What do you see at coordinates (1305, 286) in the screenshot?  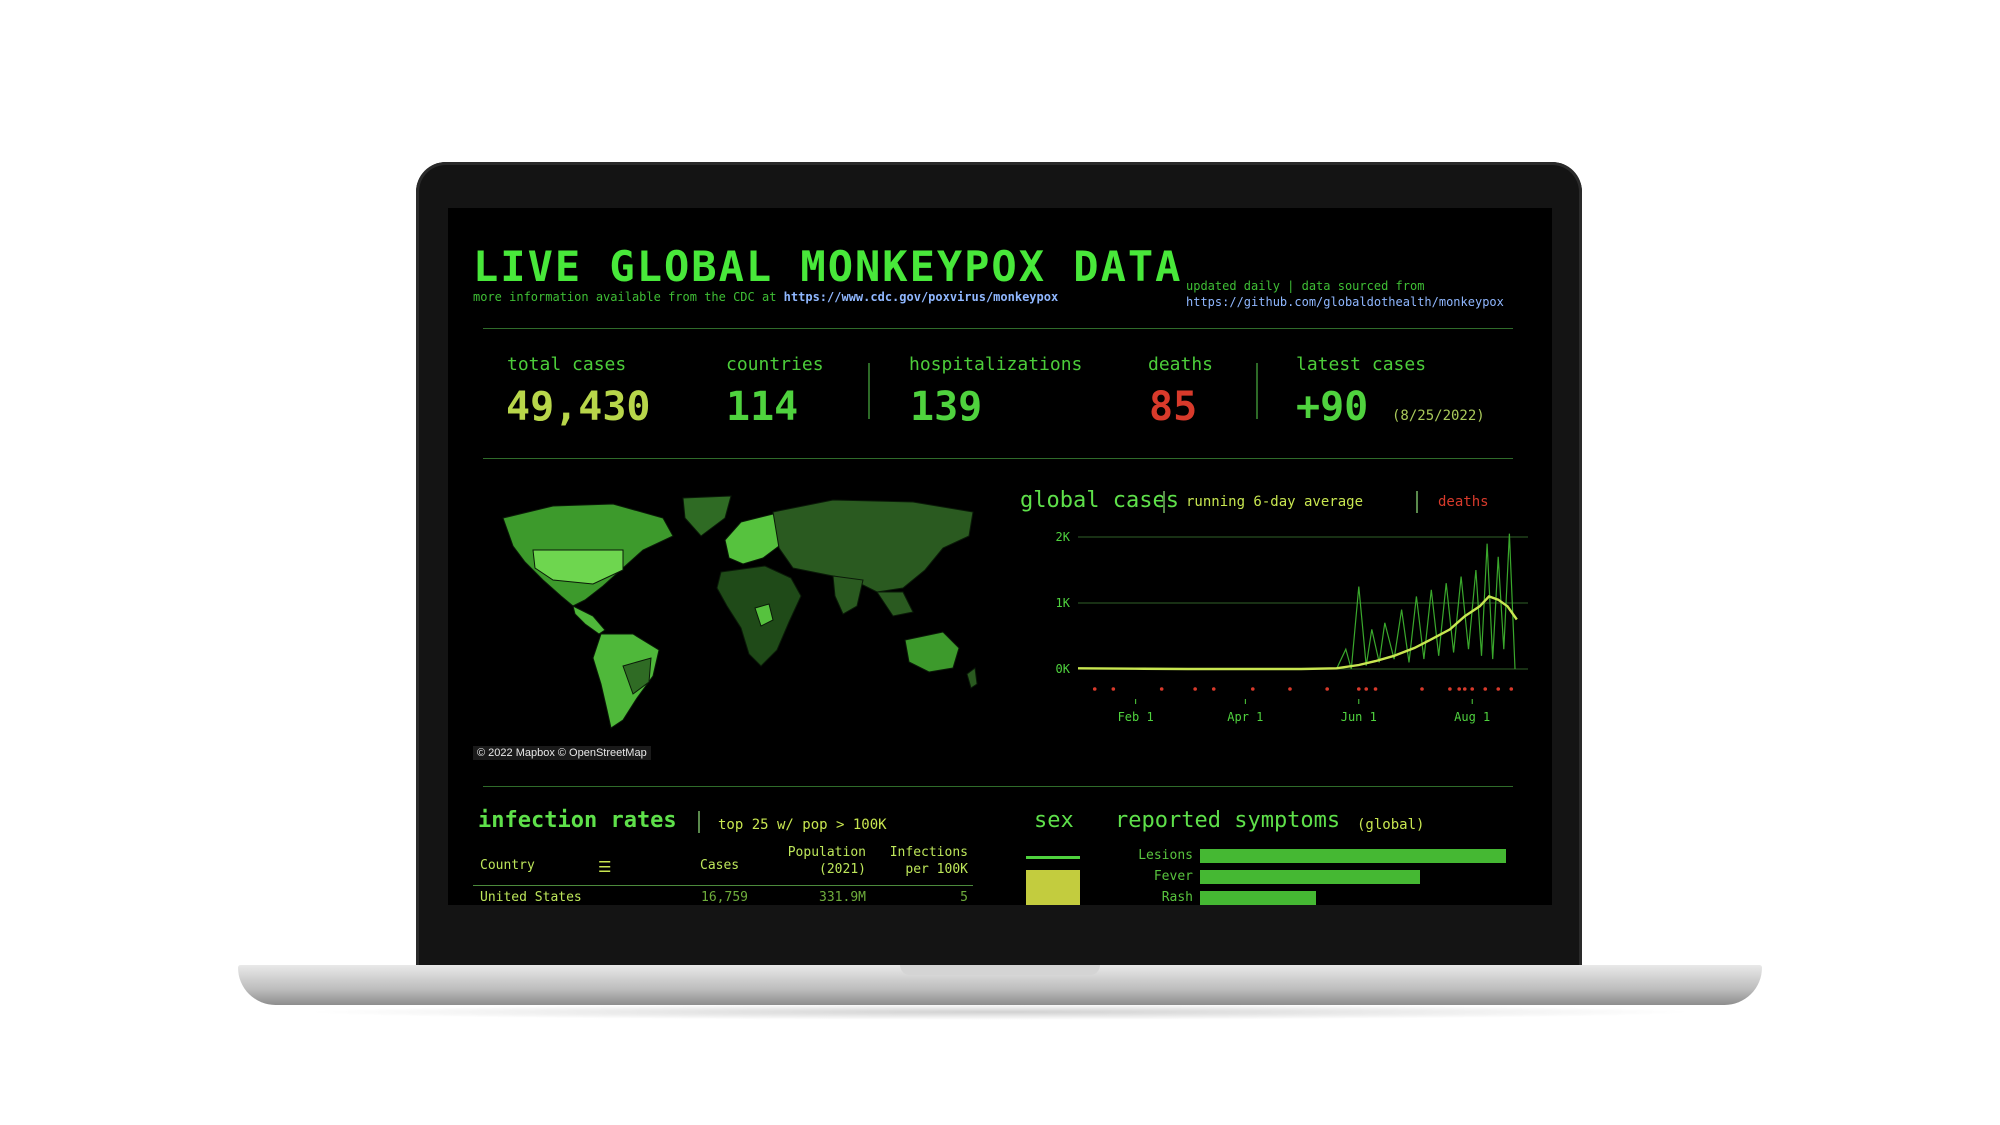 I see `source-line: updated daily | data sourced from` at bounding box center [1305, 286].